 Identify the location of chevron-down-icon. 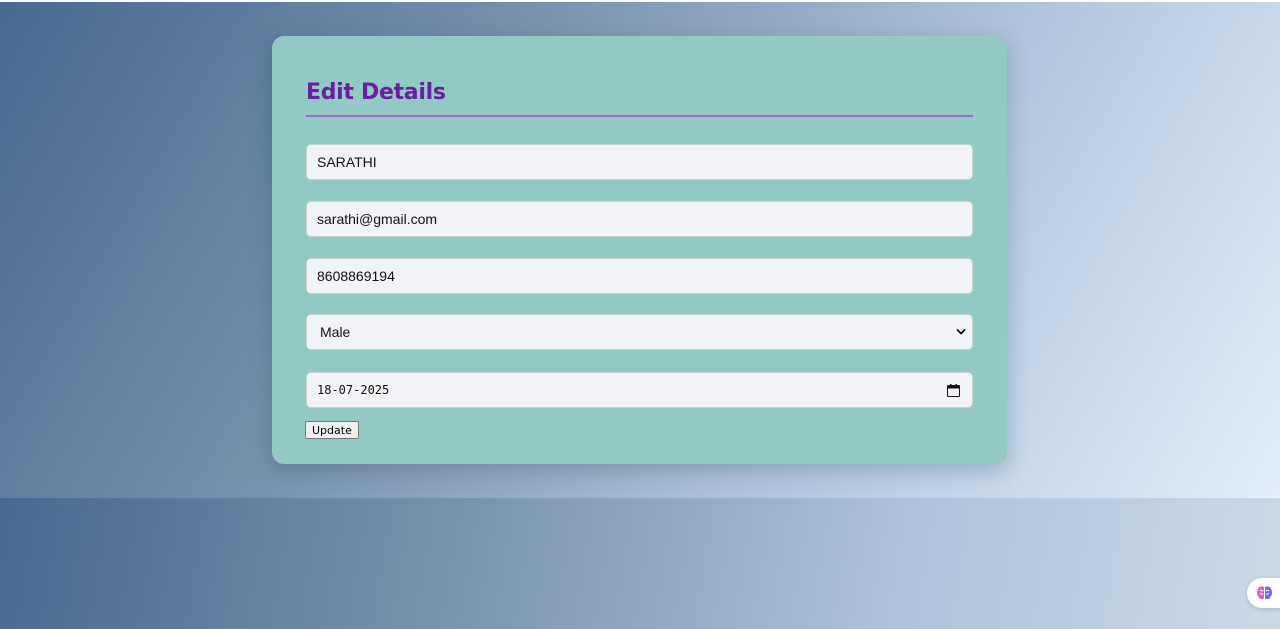
(961, 332).